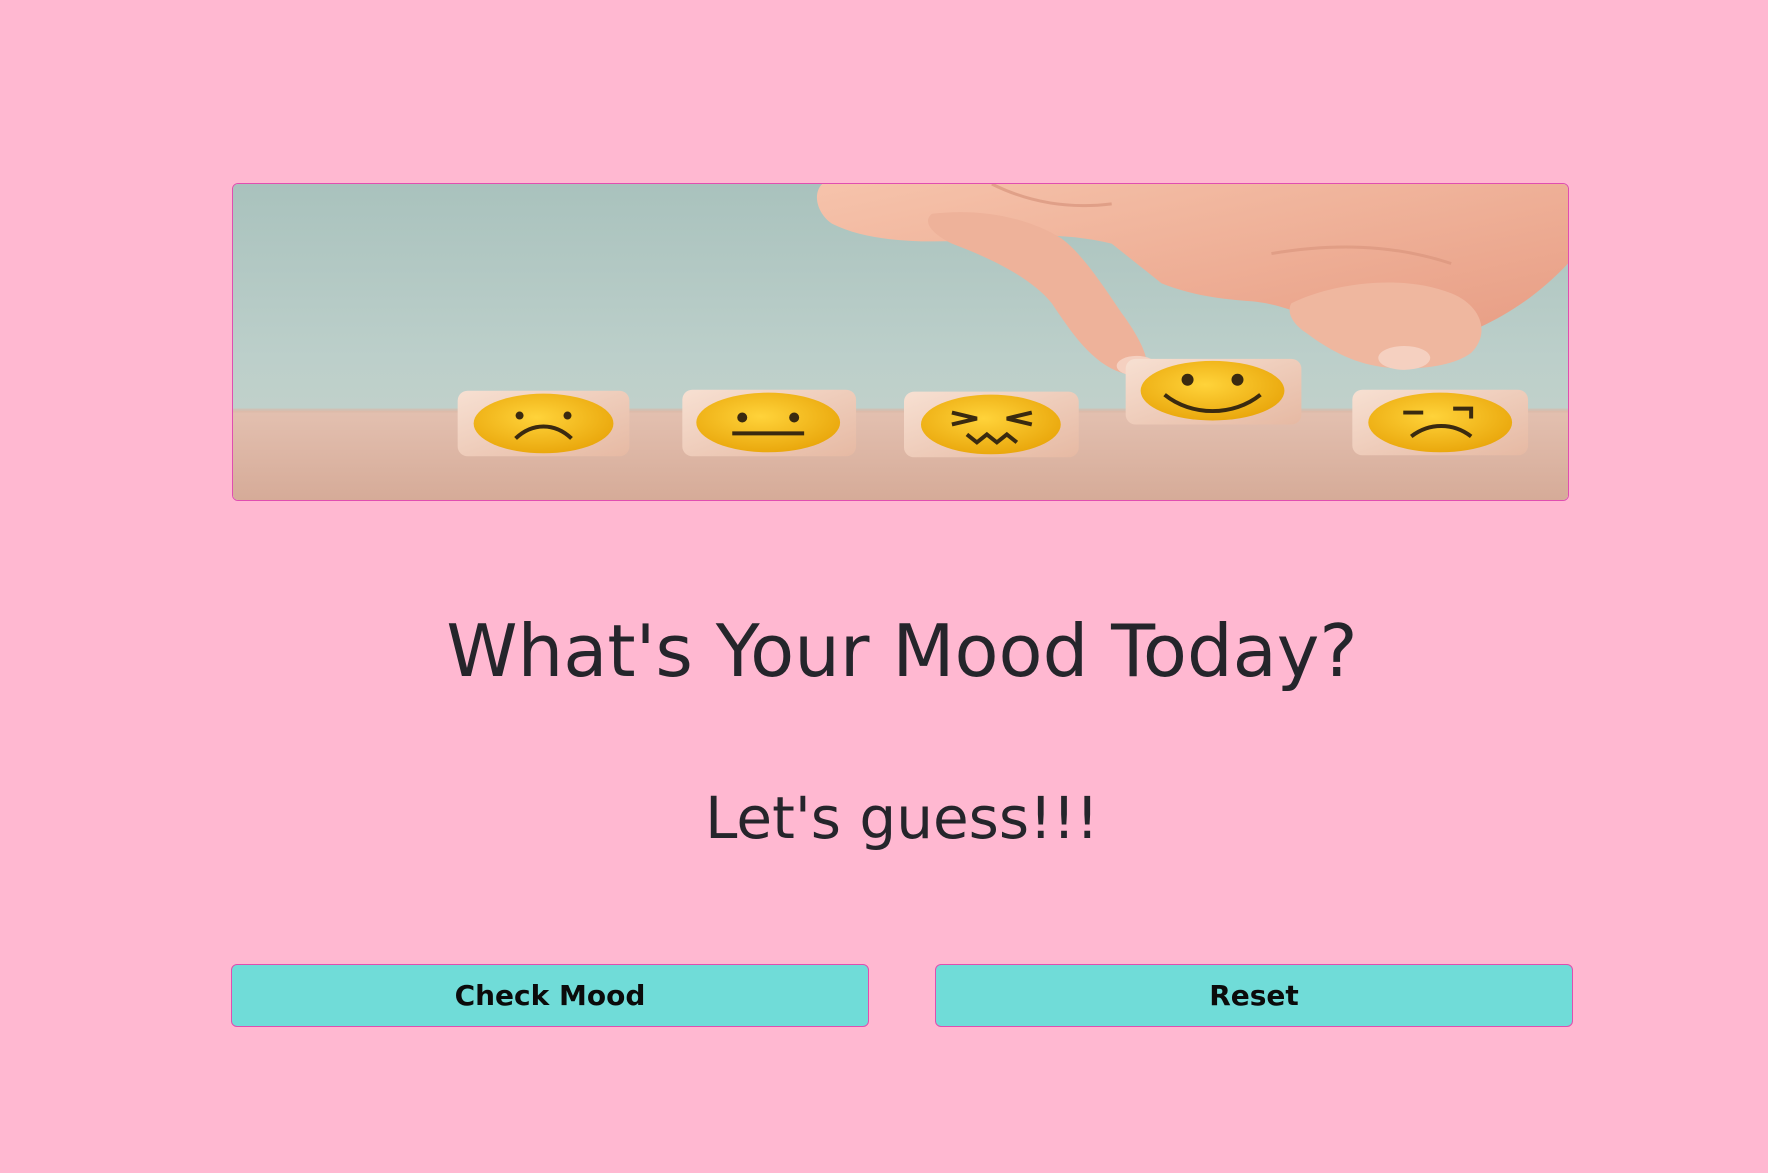 This screenshot has height=1173, width=1768. Describe the element at coordinates (1440, 422) in the screenshot. I see `annoyed-face-dice` at that location.